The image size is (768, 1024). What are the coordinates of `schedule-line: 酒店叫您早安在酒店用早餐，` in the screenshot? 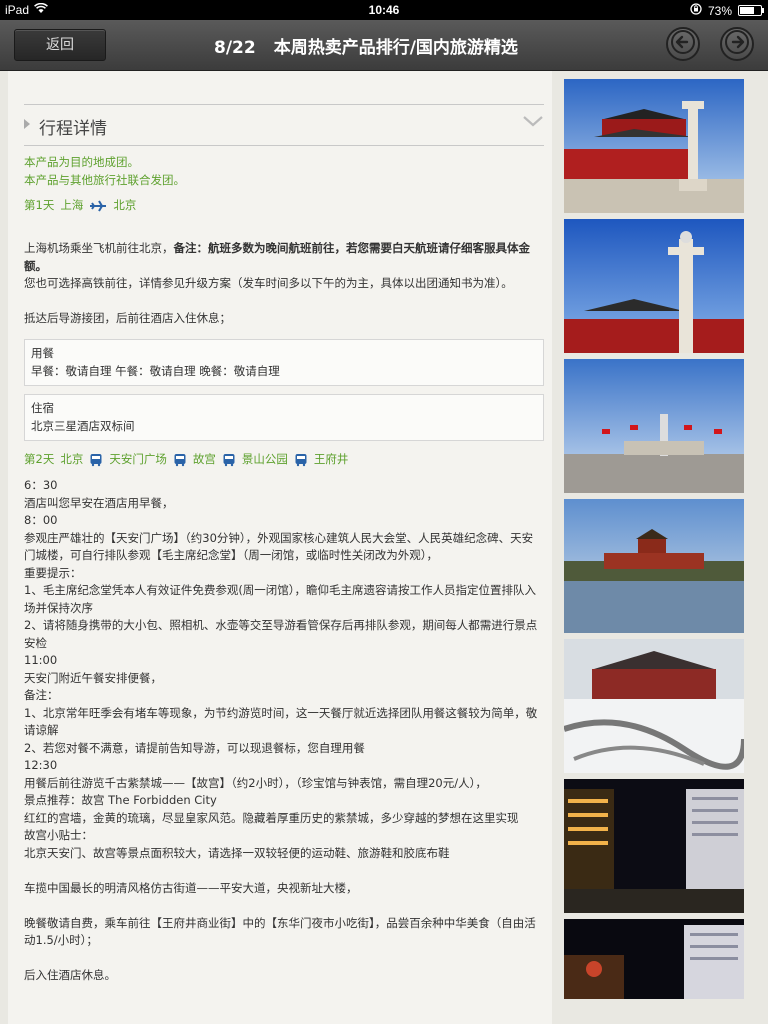 It's located at (99, 502).